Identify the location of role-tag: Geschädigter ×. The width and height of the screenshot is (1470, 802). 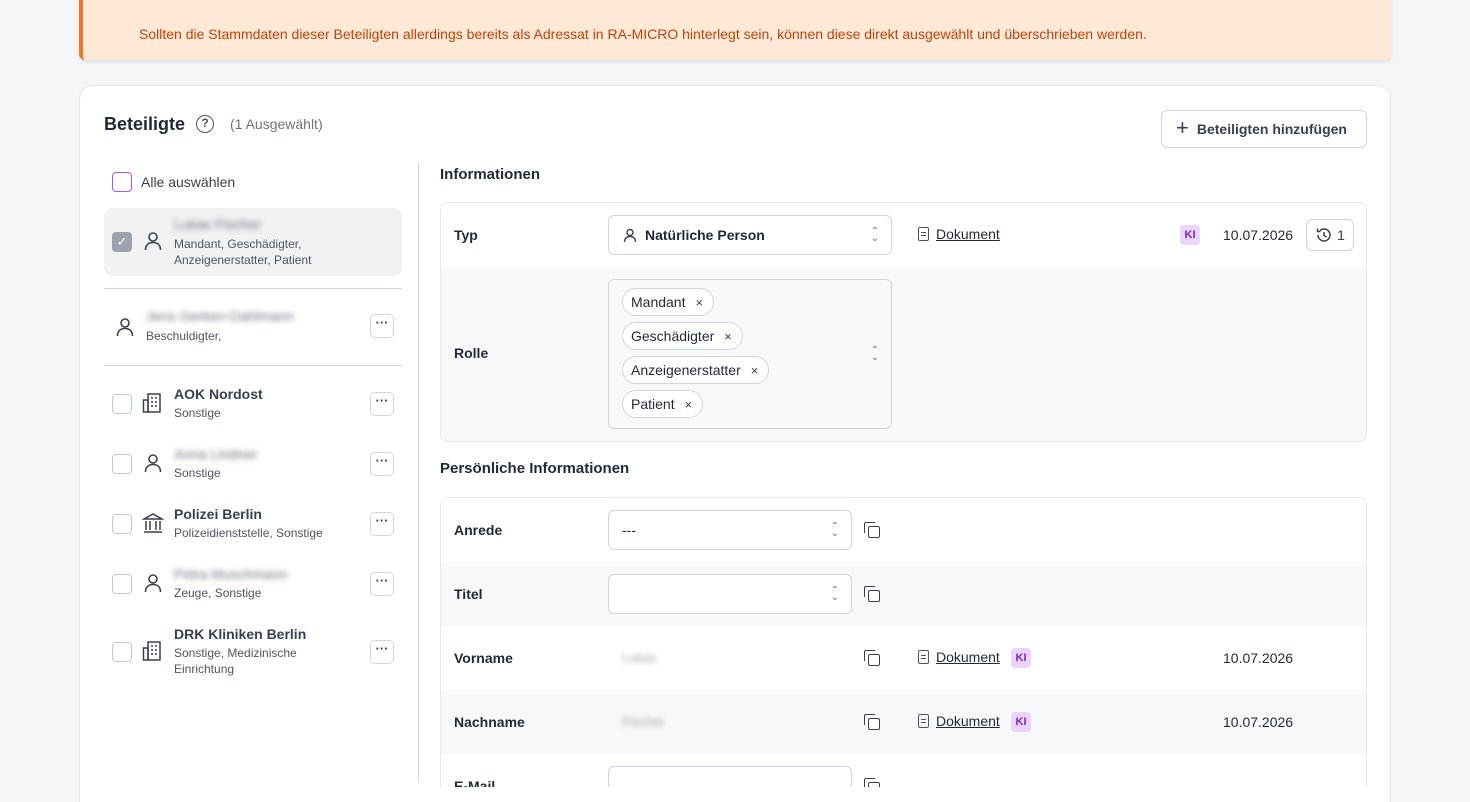
(682, 336).